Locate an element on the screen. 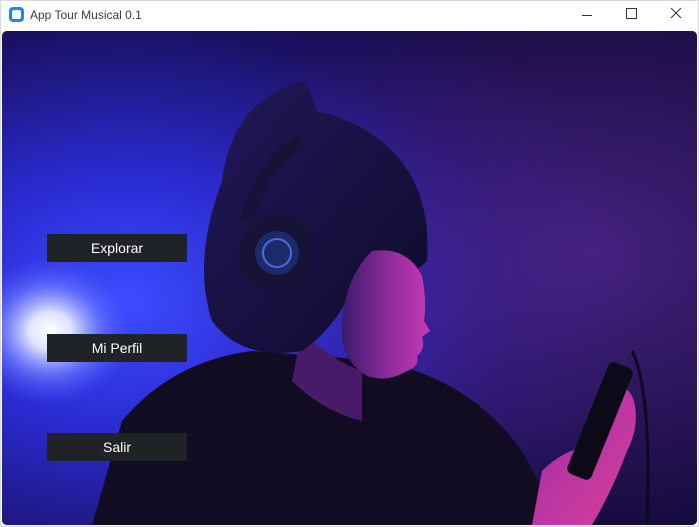 The width and height of the screenshot is (699, 527). title-bar: App Tour Musical 0.1 is located at coordinates (349, 15).